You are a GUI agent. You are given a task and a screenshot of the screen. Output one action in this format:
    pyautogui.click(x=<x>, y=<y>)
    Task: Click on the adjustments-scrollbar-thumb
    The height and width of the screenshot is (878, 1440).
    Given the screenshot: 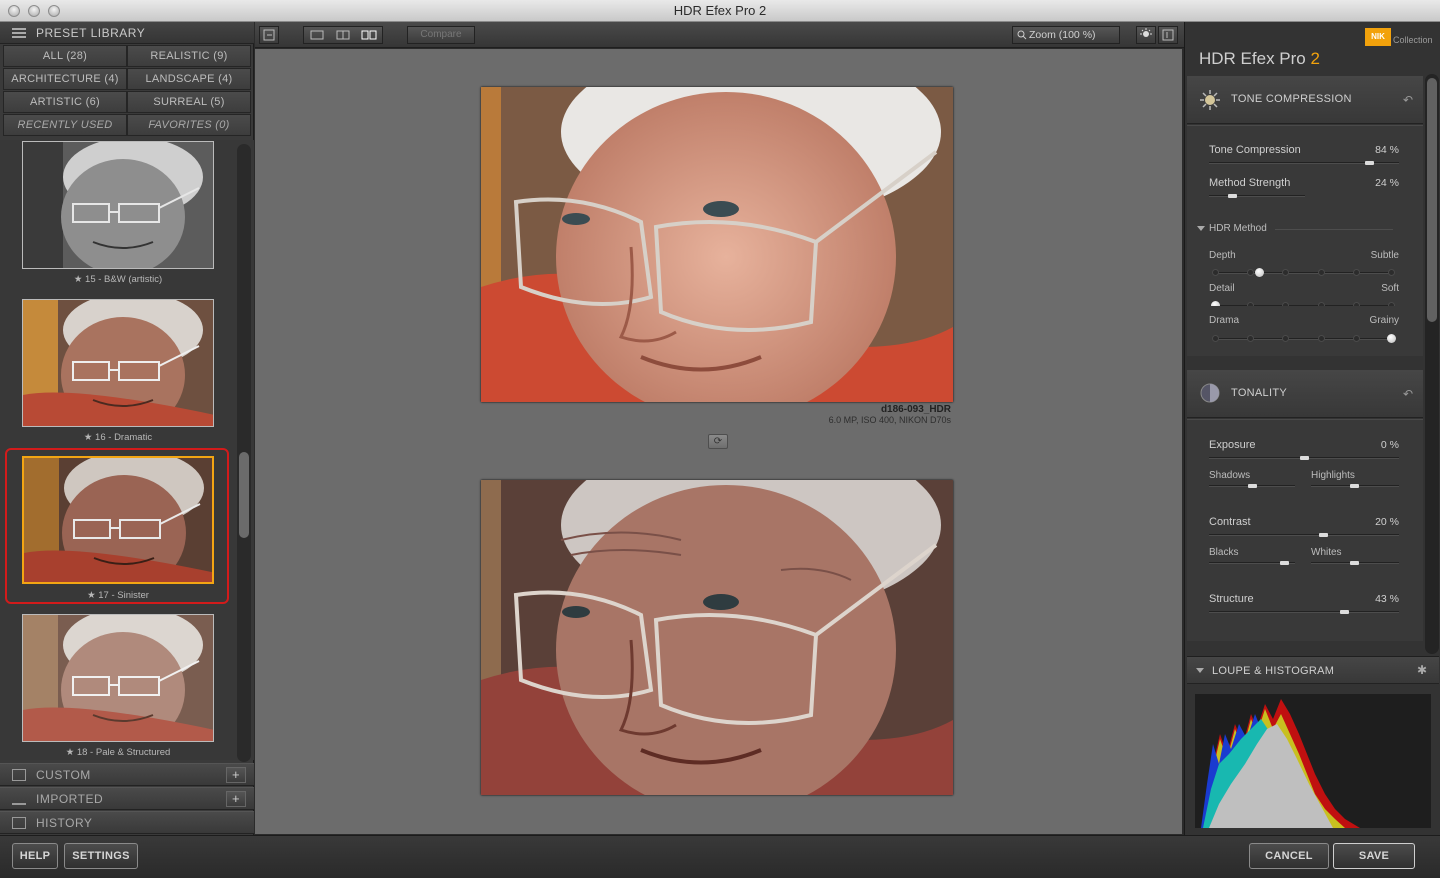 What is the action you would take?
    pyautogui.click(x=1432, y=200)
    